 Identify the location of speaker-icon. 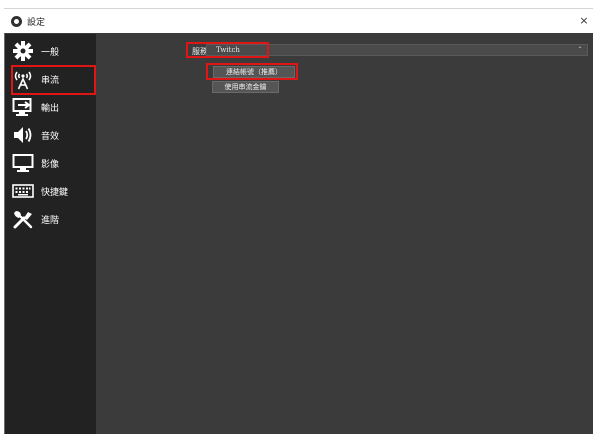
(23, 135).